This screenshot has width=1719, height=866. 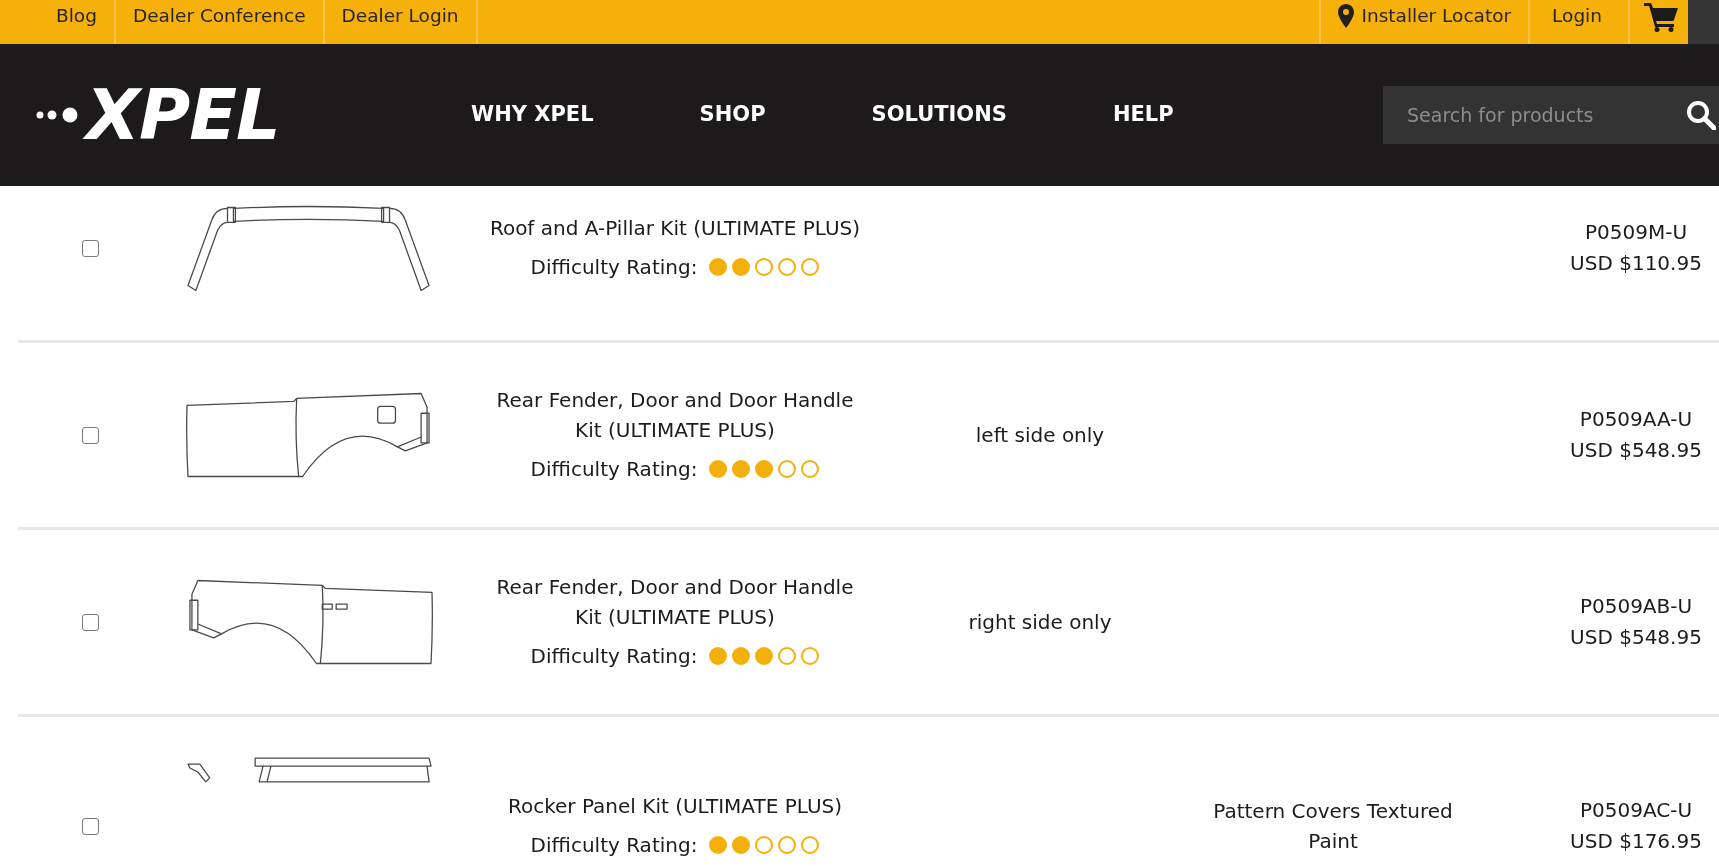 I want to click on fitment-note: right side only, so click(x=1040, y=622).